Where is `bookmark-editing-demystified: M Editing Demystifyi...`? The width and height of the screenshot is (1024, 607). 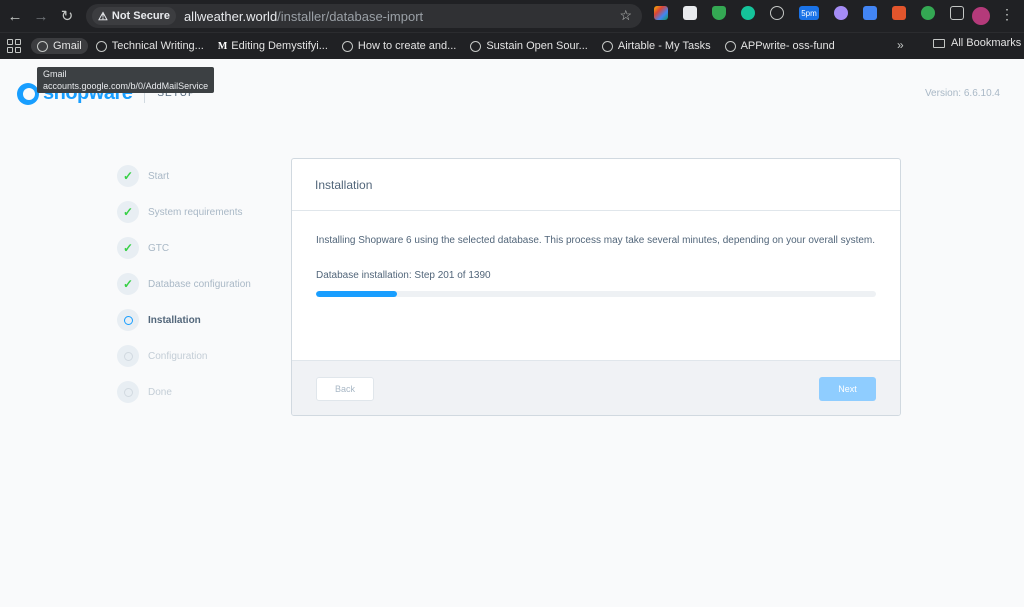 bookmark-editing-demystified: M Editing Demystifyi... is located at coordinates (273, 46).